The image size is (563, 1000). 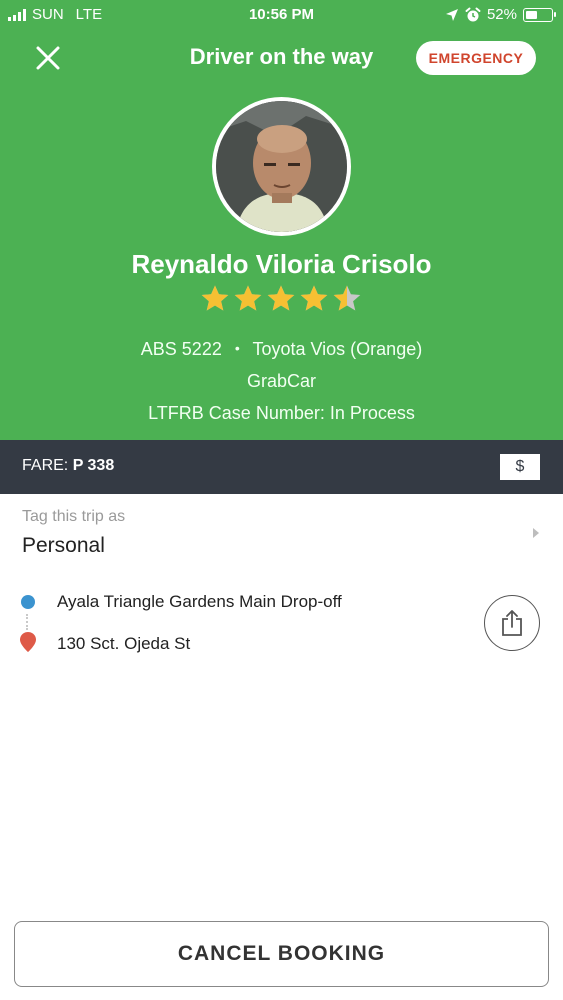 I want to click on service-type: GrabCar, so click(x=281, y=381).